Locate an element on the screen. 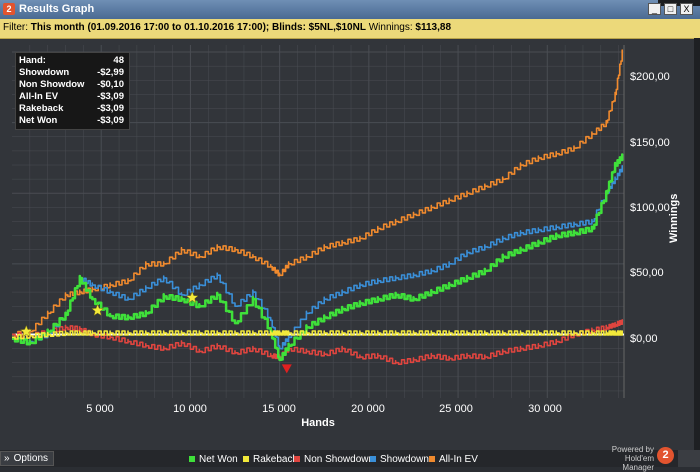 The height and width of the screenshot is (472, 700). y-tick-label: $100,00 is located at coordinates (650, 208).